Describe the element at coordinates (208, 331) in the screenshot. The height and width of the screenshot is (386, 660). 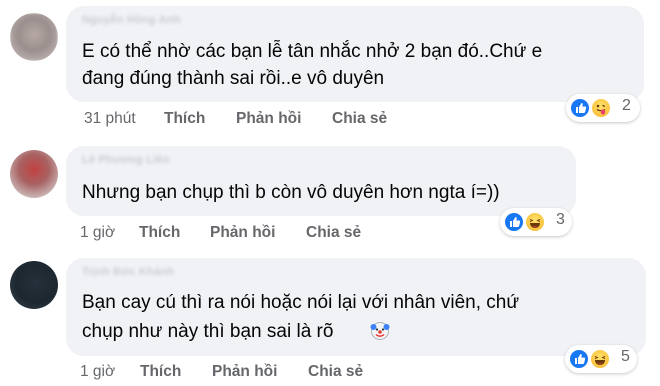
I see `comment-text-line-2: chụp như này thì bạn sai là rõ` at that location.